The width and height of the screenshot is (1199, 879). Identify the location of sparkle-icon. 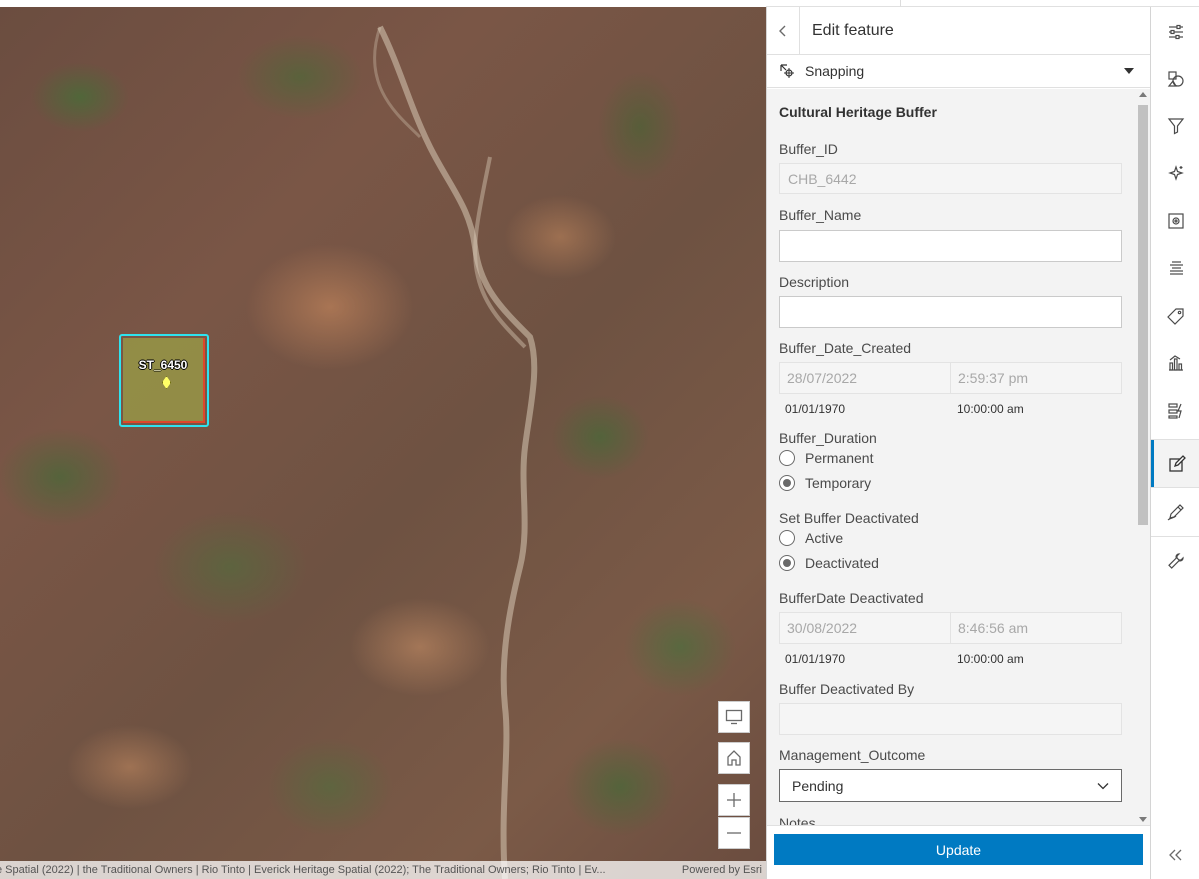
(1175, 172).